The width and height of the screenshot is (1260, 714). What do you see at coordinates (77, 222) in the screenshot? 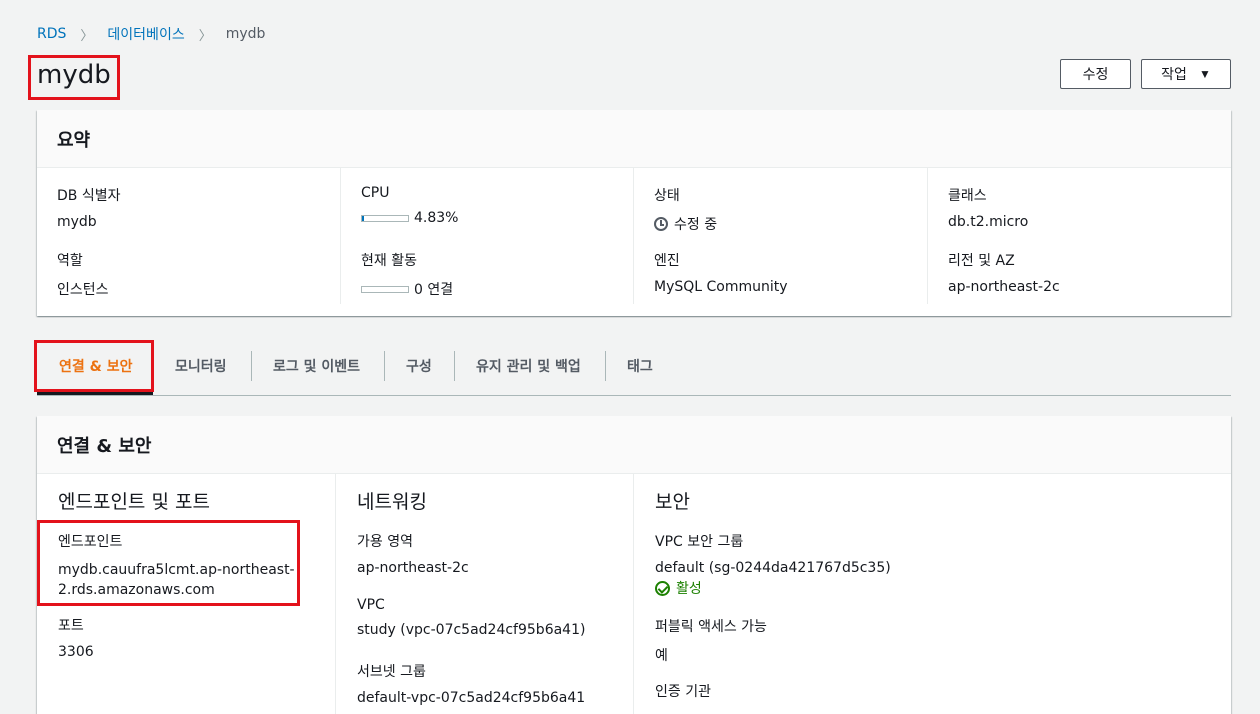
I see `db-identifier-value: mydb` at bounding box center [77, 222].